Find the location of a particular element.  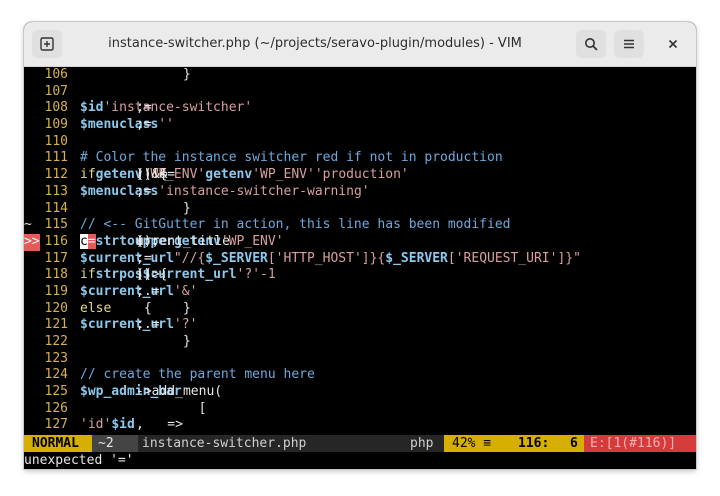

line-number: 110 is located at coordinates (56, 141).